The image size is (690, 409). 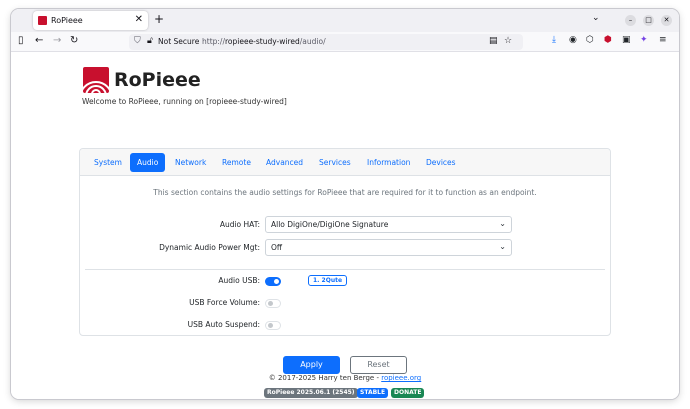 What do you see at coordinates (57, 40) in the screenshot?
I see `forward-icon: →` at bounding box center [57, 40].